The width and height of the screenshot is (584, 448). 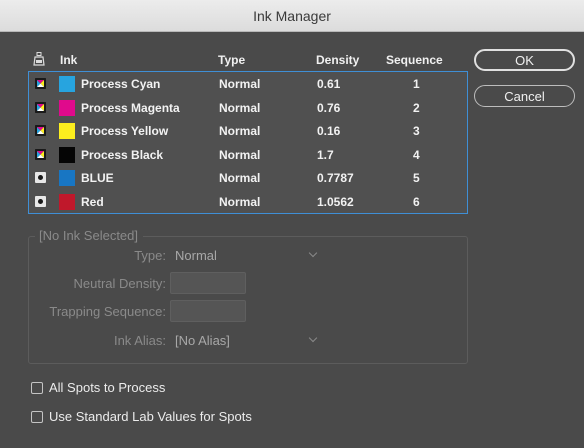 I want to click on table-row: Process Black Normal 1.7 4, so click(x=248, y=155).